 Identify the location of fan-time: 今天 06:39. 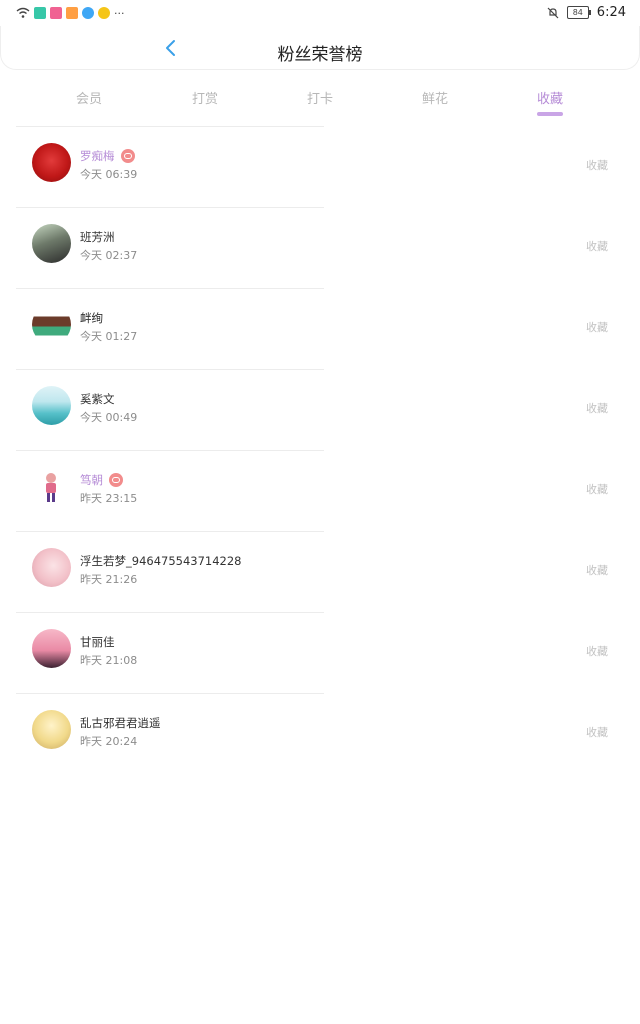
(109, 174).